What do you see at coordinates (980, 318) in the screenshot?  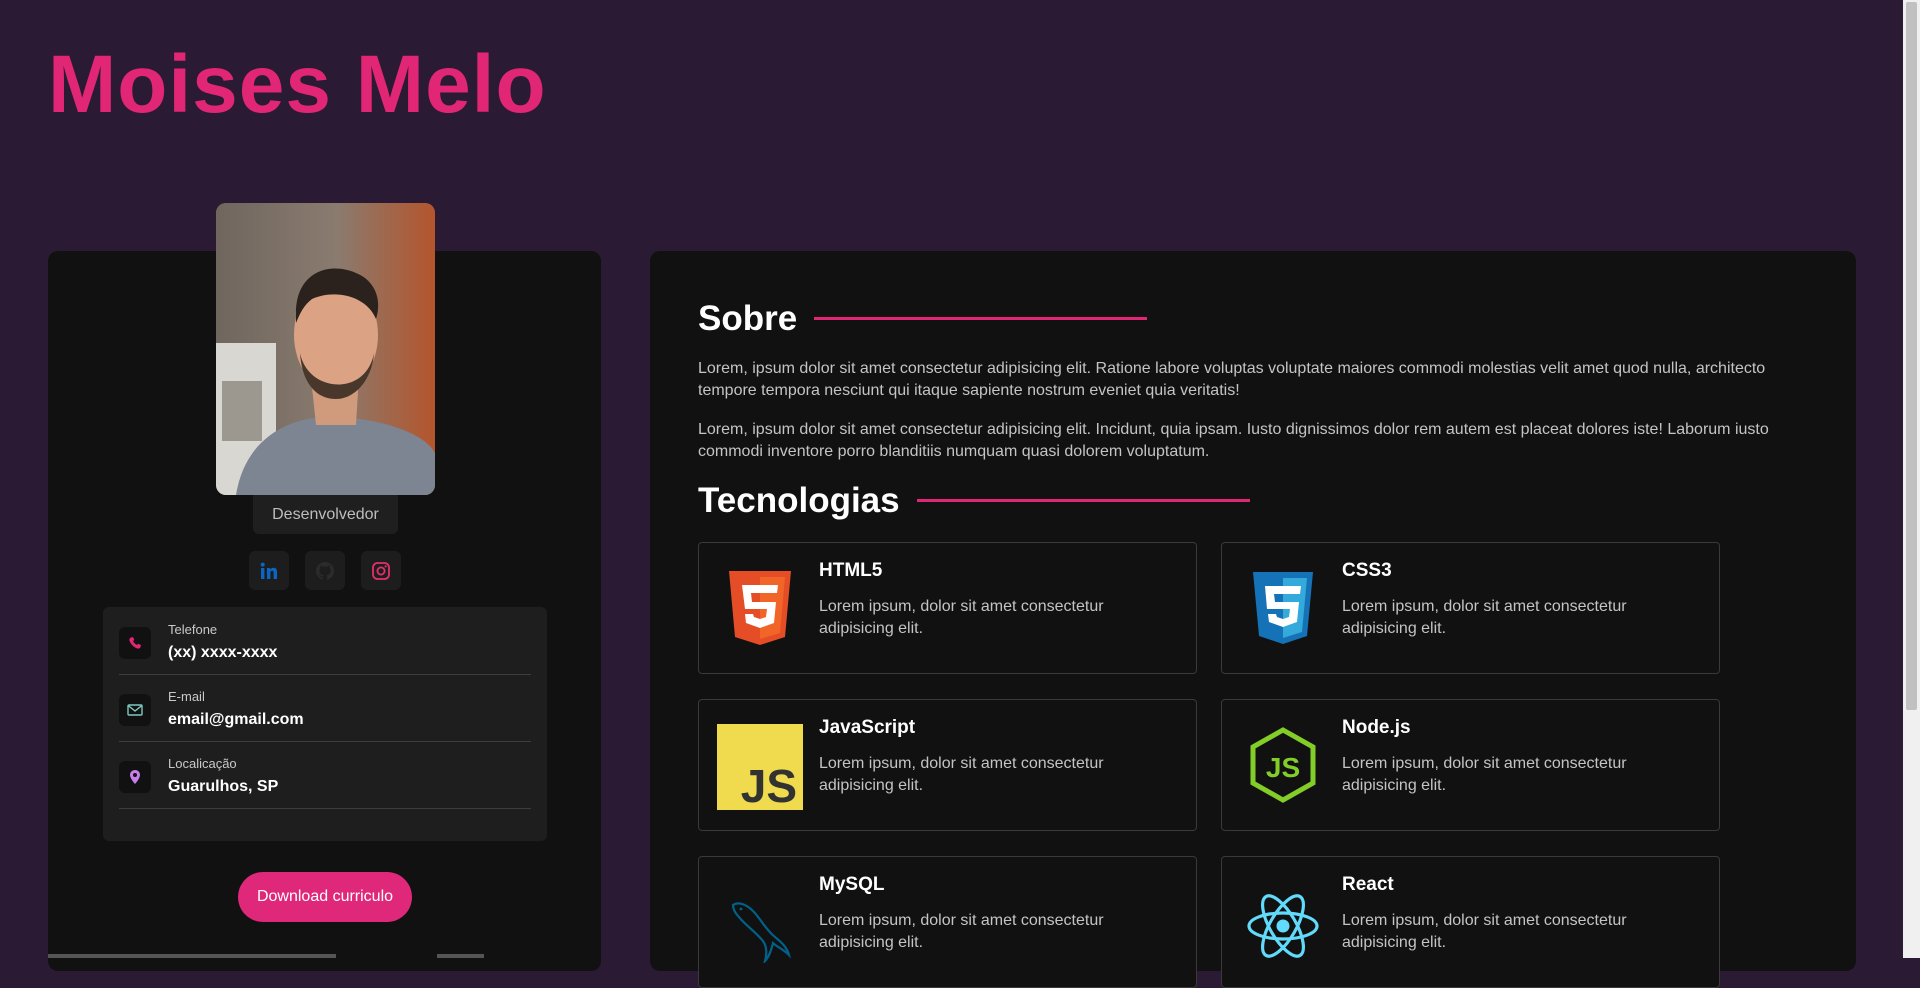 I see `about-divider` at bounding box center [980, 318].